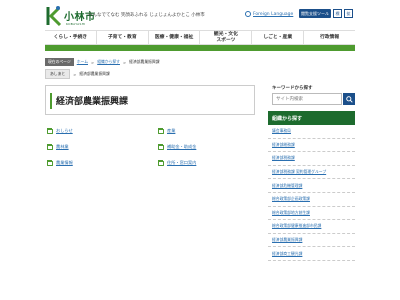 The image size is (400, 300). Describe the element at coordinates (311, 118) in the screenshot. I see `side-menu-heading: 組織から探す` at that location.